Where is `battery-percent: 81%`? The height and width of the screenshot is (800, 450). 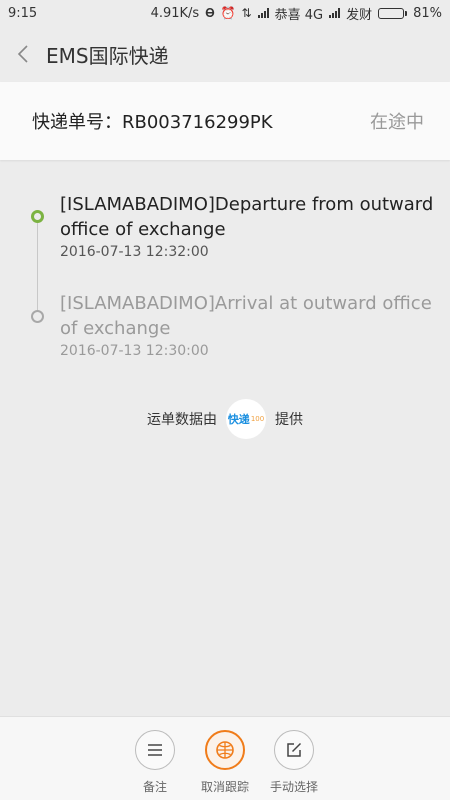
battery-percent: 81% is located at coordinates (427, 13).